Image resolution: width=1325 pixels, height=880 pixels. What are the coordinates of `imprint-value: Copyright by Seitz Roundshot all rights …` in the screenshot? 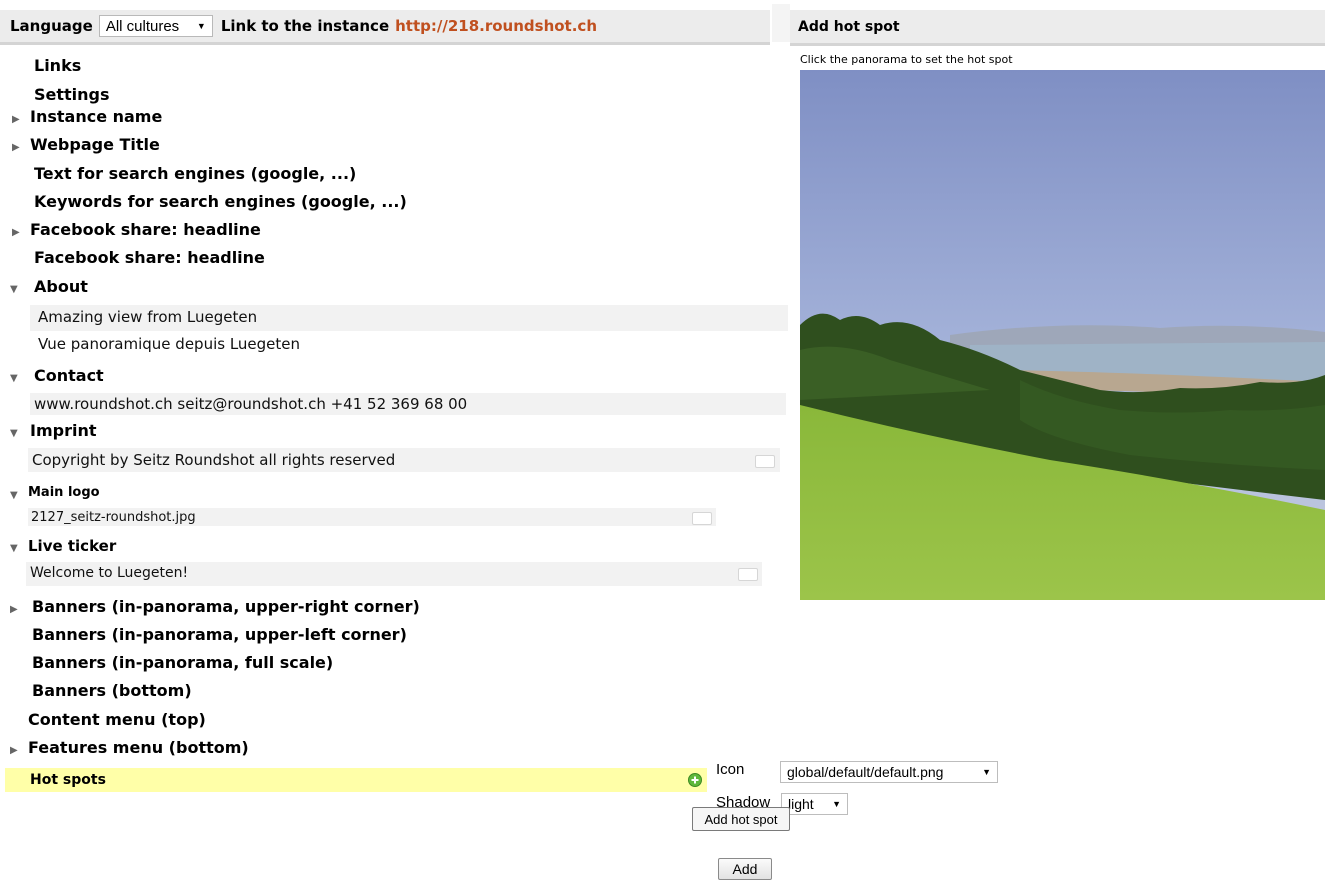 It's located at (214, 460).